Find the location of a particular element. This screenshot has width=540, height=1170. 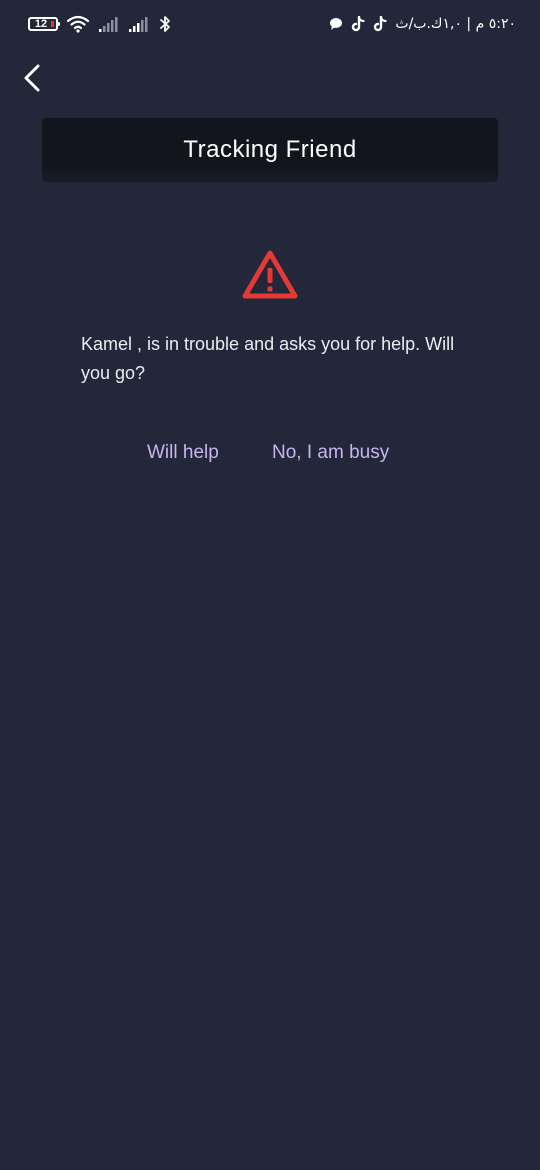

status-bar-left: 12 is located at coordinates (100, 24).